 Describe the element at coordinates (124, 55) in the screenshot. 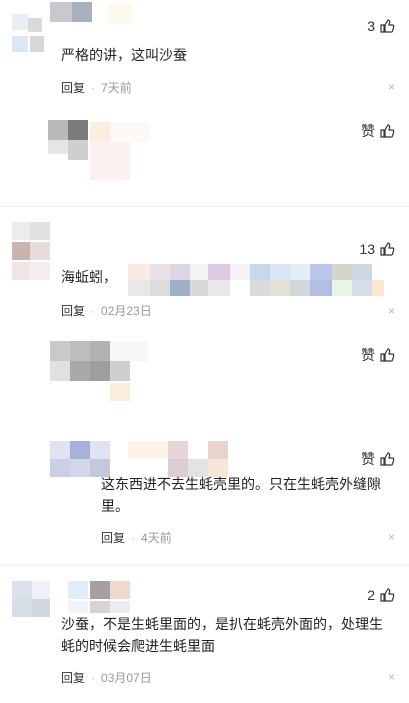

I see `comment-text: 严格的讲，这叫沙蚕` at that location.